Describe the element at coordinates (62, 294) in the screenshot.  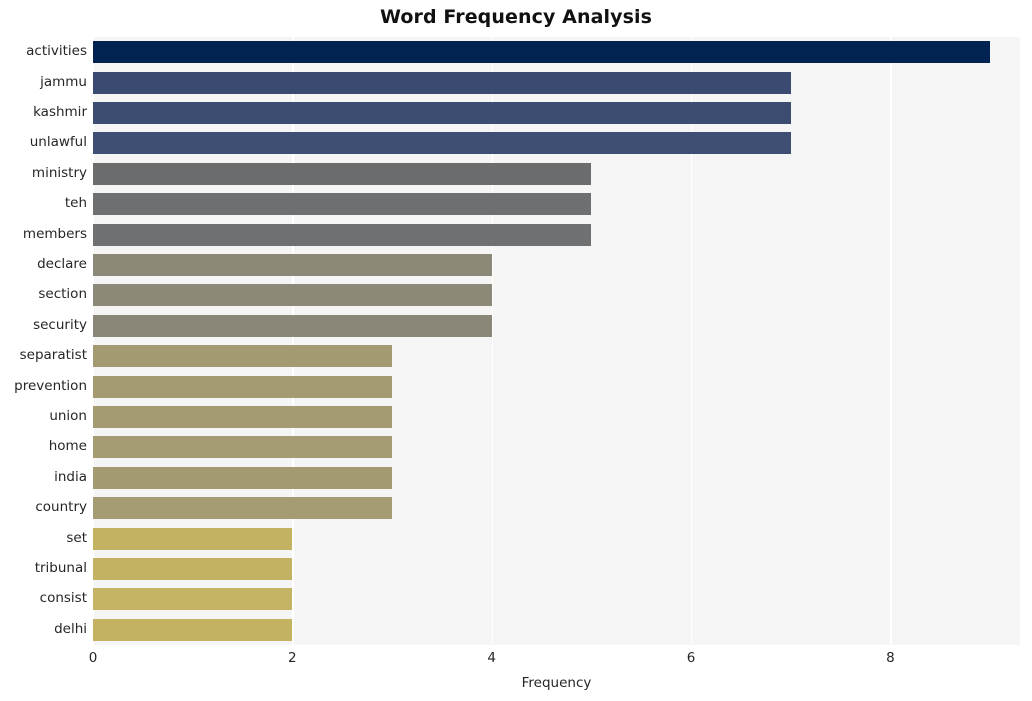
I see `y-tick-label-section: section` at that location.